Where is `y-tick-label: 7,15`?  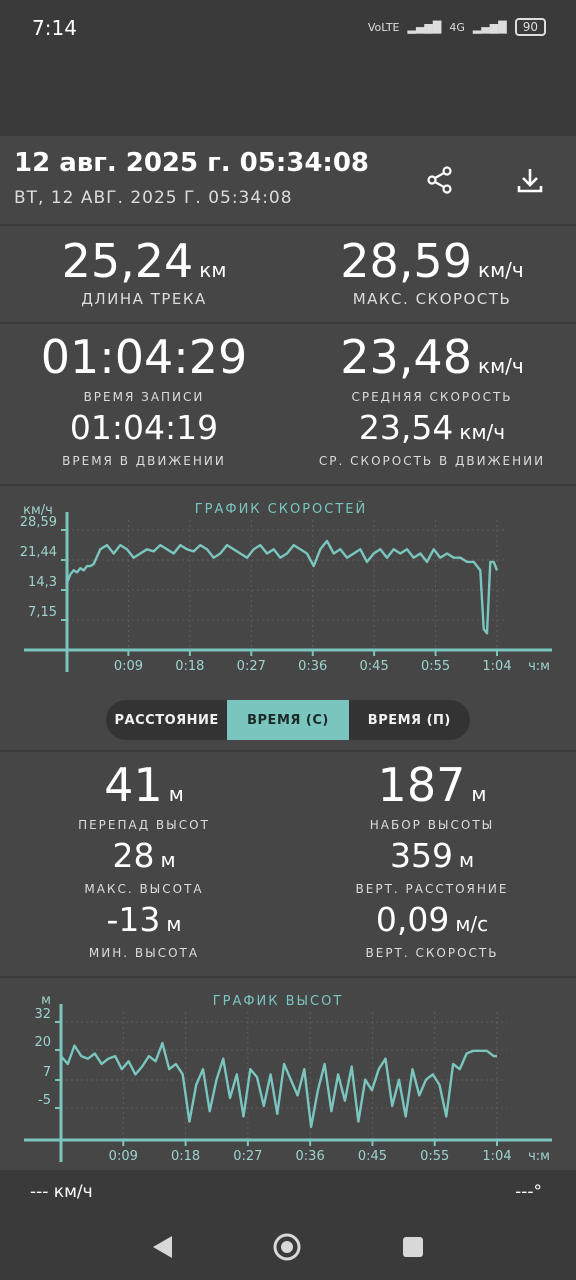 y-tick-label: 7,15 is located at coordinates (42, 612).